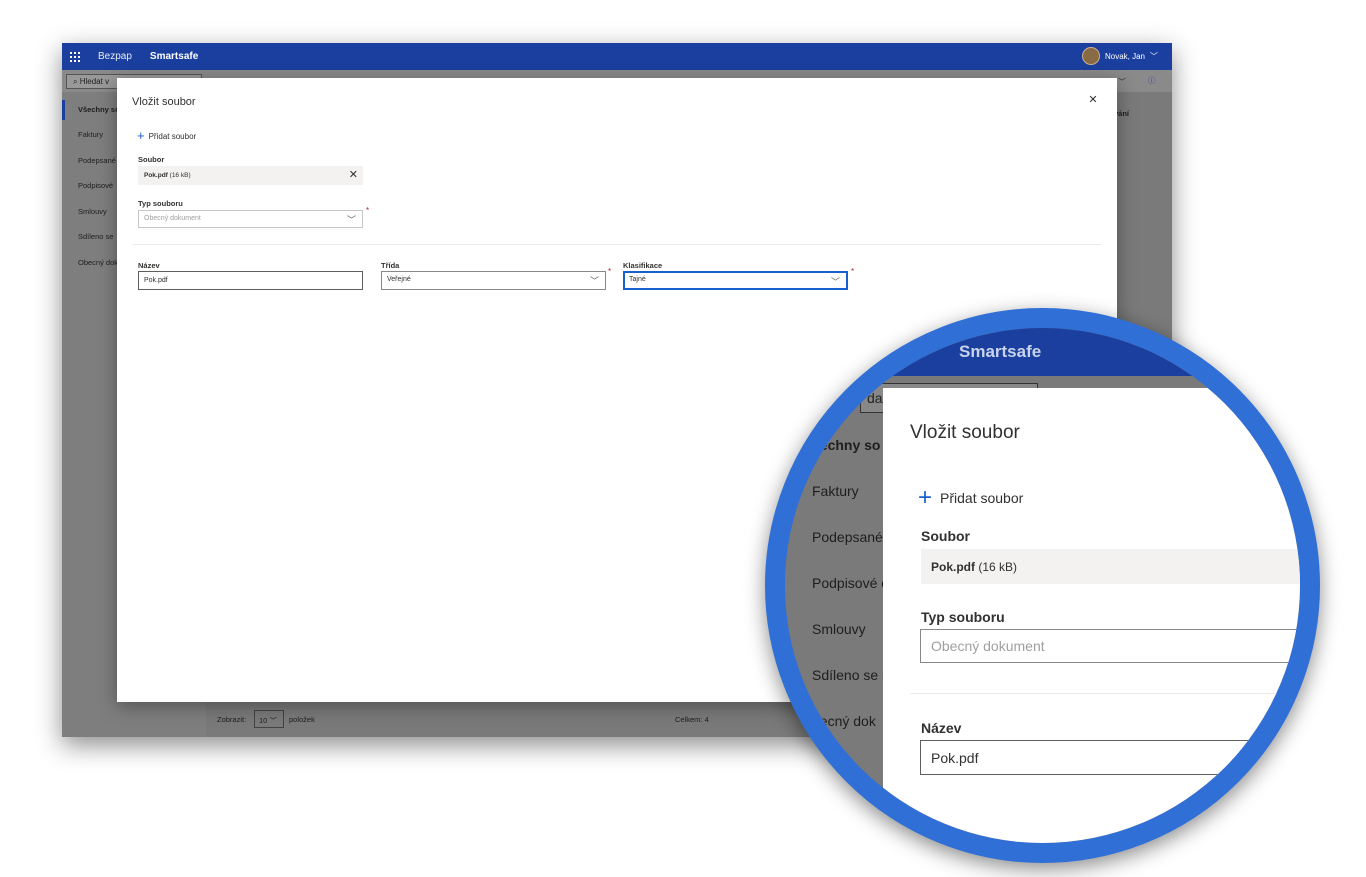 The width and height of the screenshot is (1366, 877). What do you see at coordinates (835, 491) in the screenshot?
I see `zoomed-sidebar-item: Faktury` at bounding box center [835, 491].